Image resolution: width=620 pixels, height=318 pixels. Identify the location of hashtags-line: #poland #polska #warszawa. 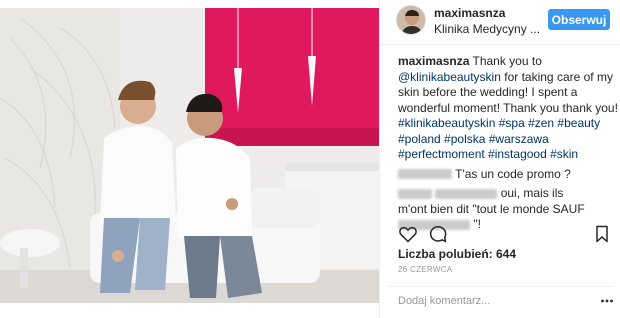
(507, 140).